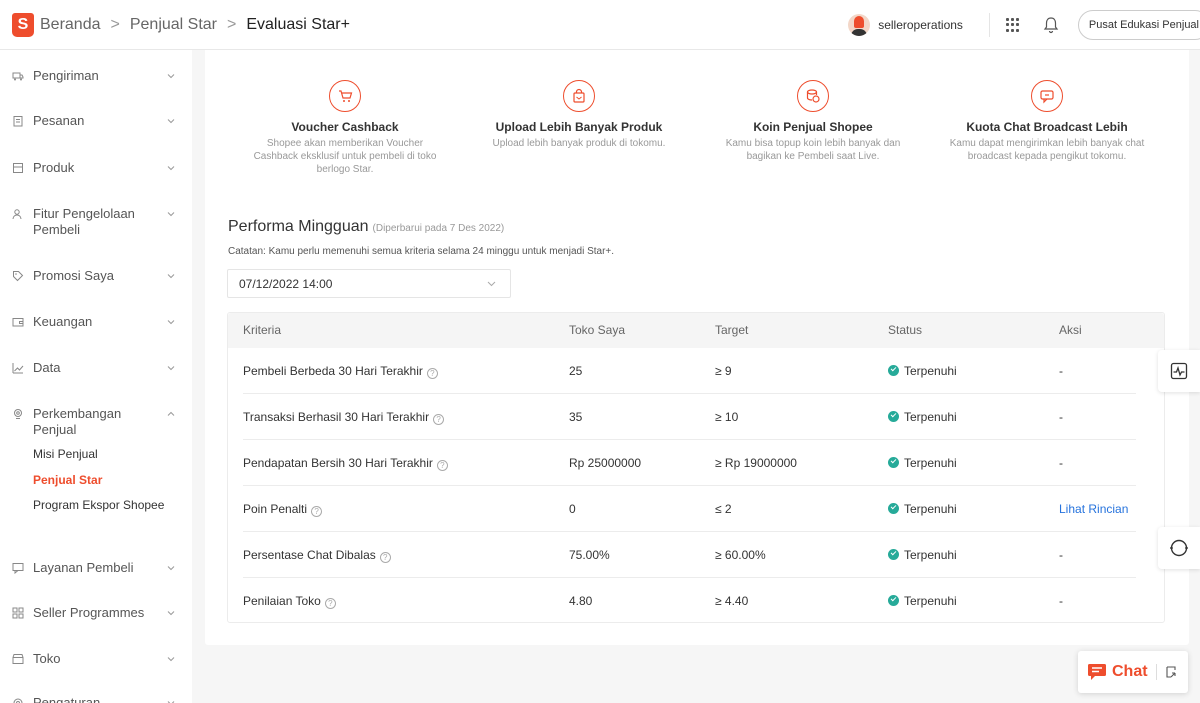 The width and height of the screenshot is (1200, 703). What do you see at coordinates (1171, 672) in the screenshot?
I see `expand-chat-icon` at bounding box center [1171, 672].